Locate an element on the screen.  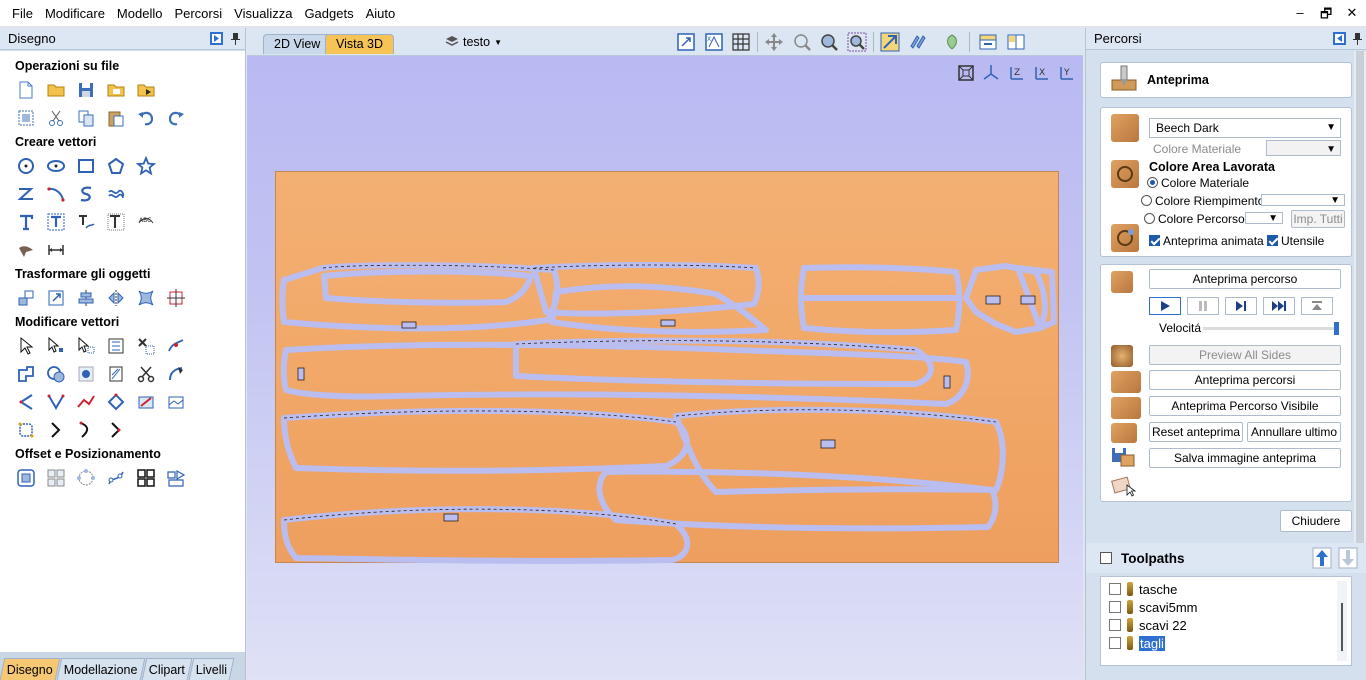
move-down-icon is located at coordinates (1348, 559).